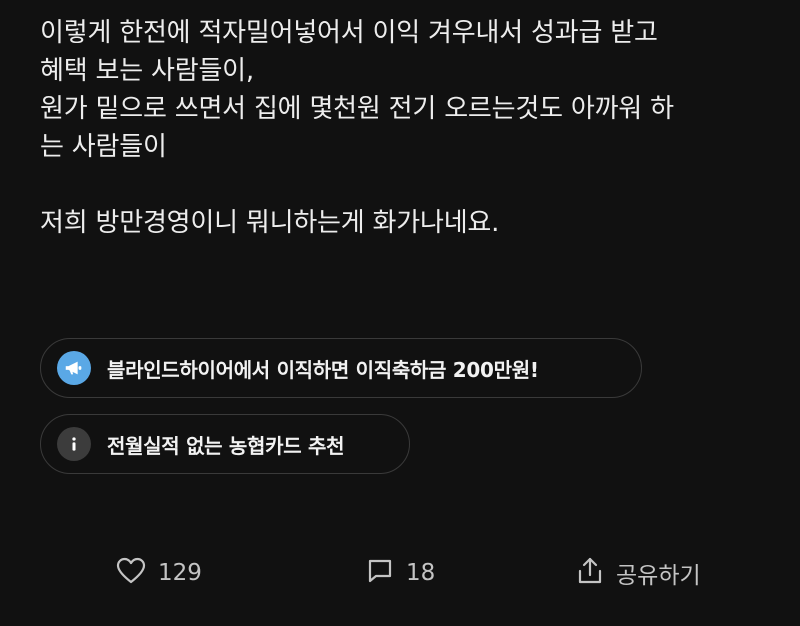  Describe the element at coordinates (357, 109) in the screenshot. I see `post-line: 원가 밑으로 쓰면서 집에 몇천원 전기 오르는것도 아까워 하` at that location.